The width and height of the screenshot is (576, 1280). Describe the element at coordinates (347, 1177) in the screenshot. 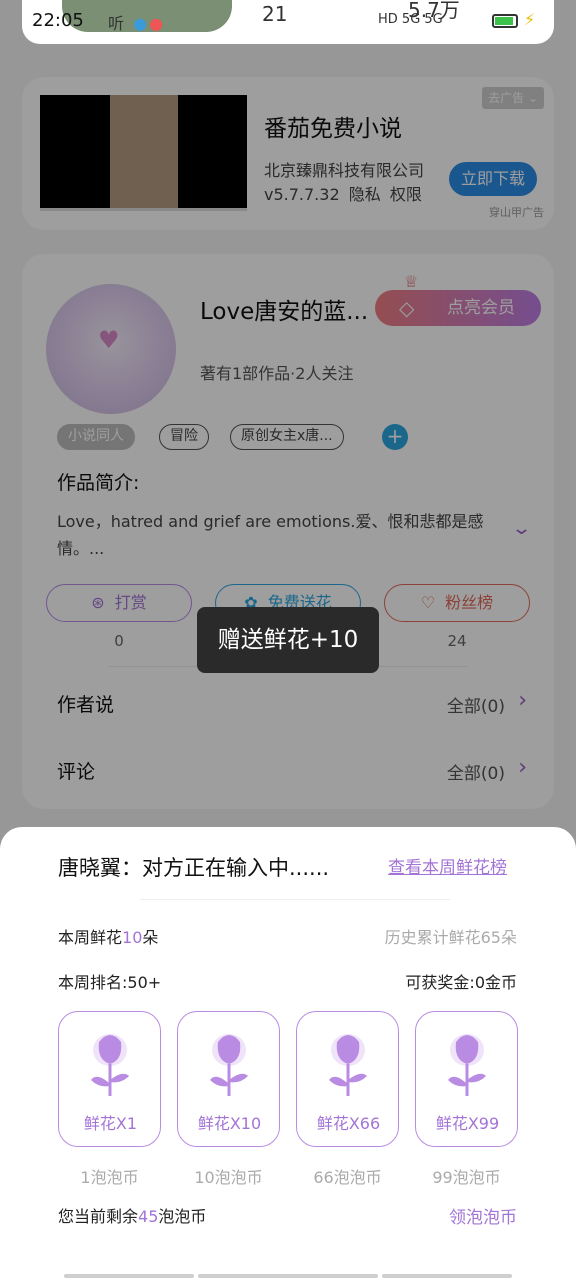

I see `flower-price: 66泡泡币` at that location.